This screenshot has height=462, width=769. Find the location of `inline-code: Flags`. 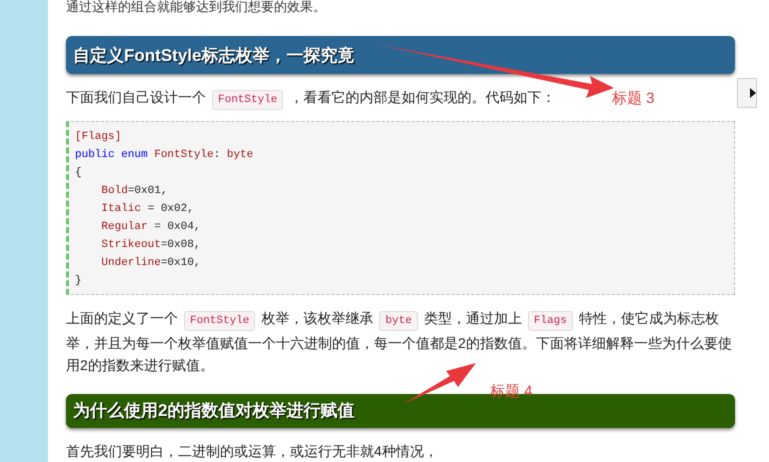

inline-code: Flags is located at coordinates (550, 321).